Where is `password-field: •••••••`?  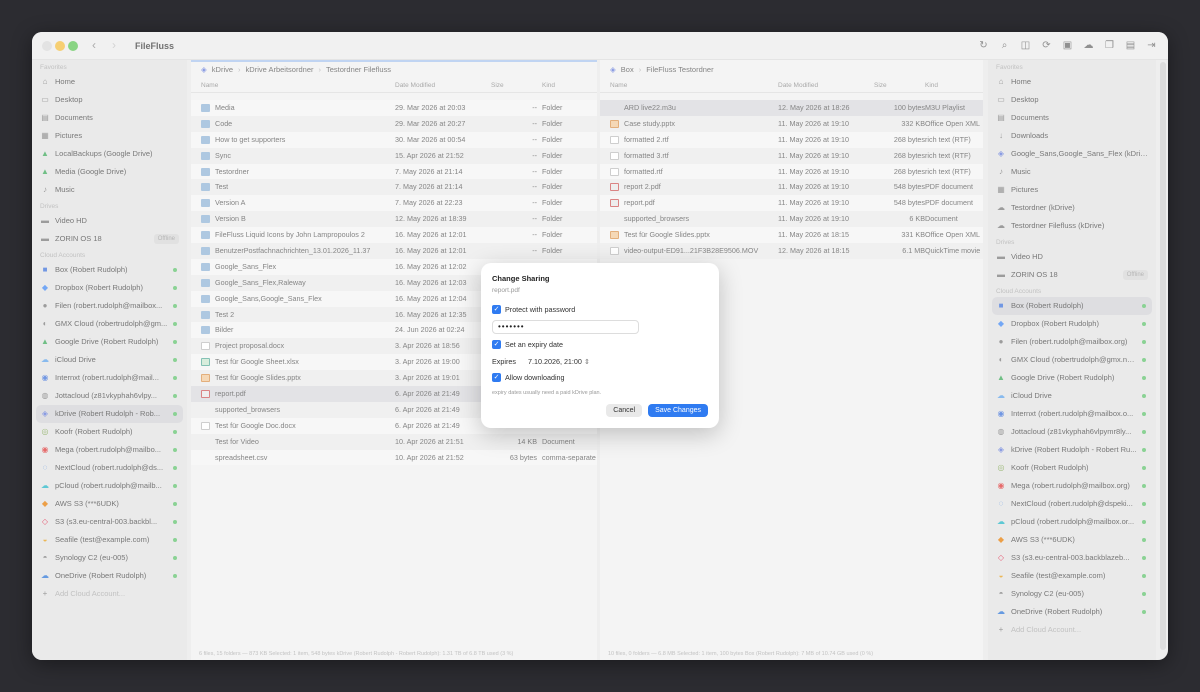
password-field: ••••••• is located at coordinates (565, 327).